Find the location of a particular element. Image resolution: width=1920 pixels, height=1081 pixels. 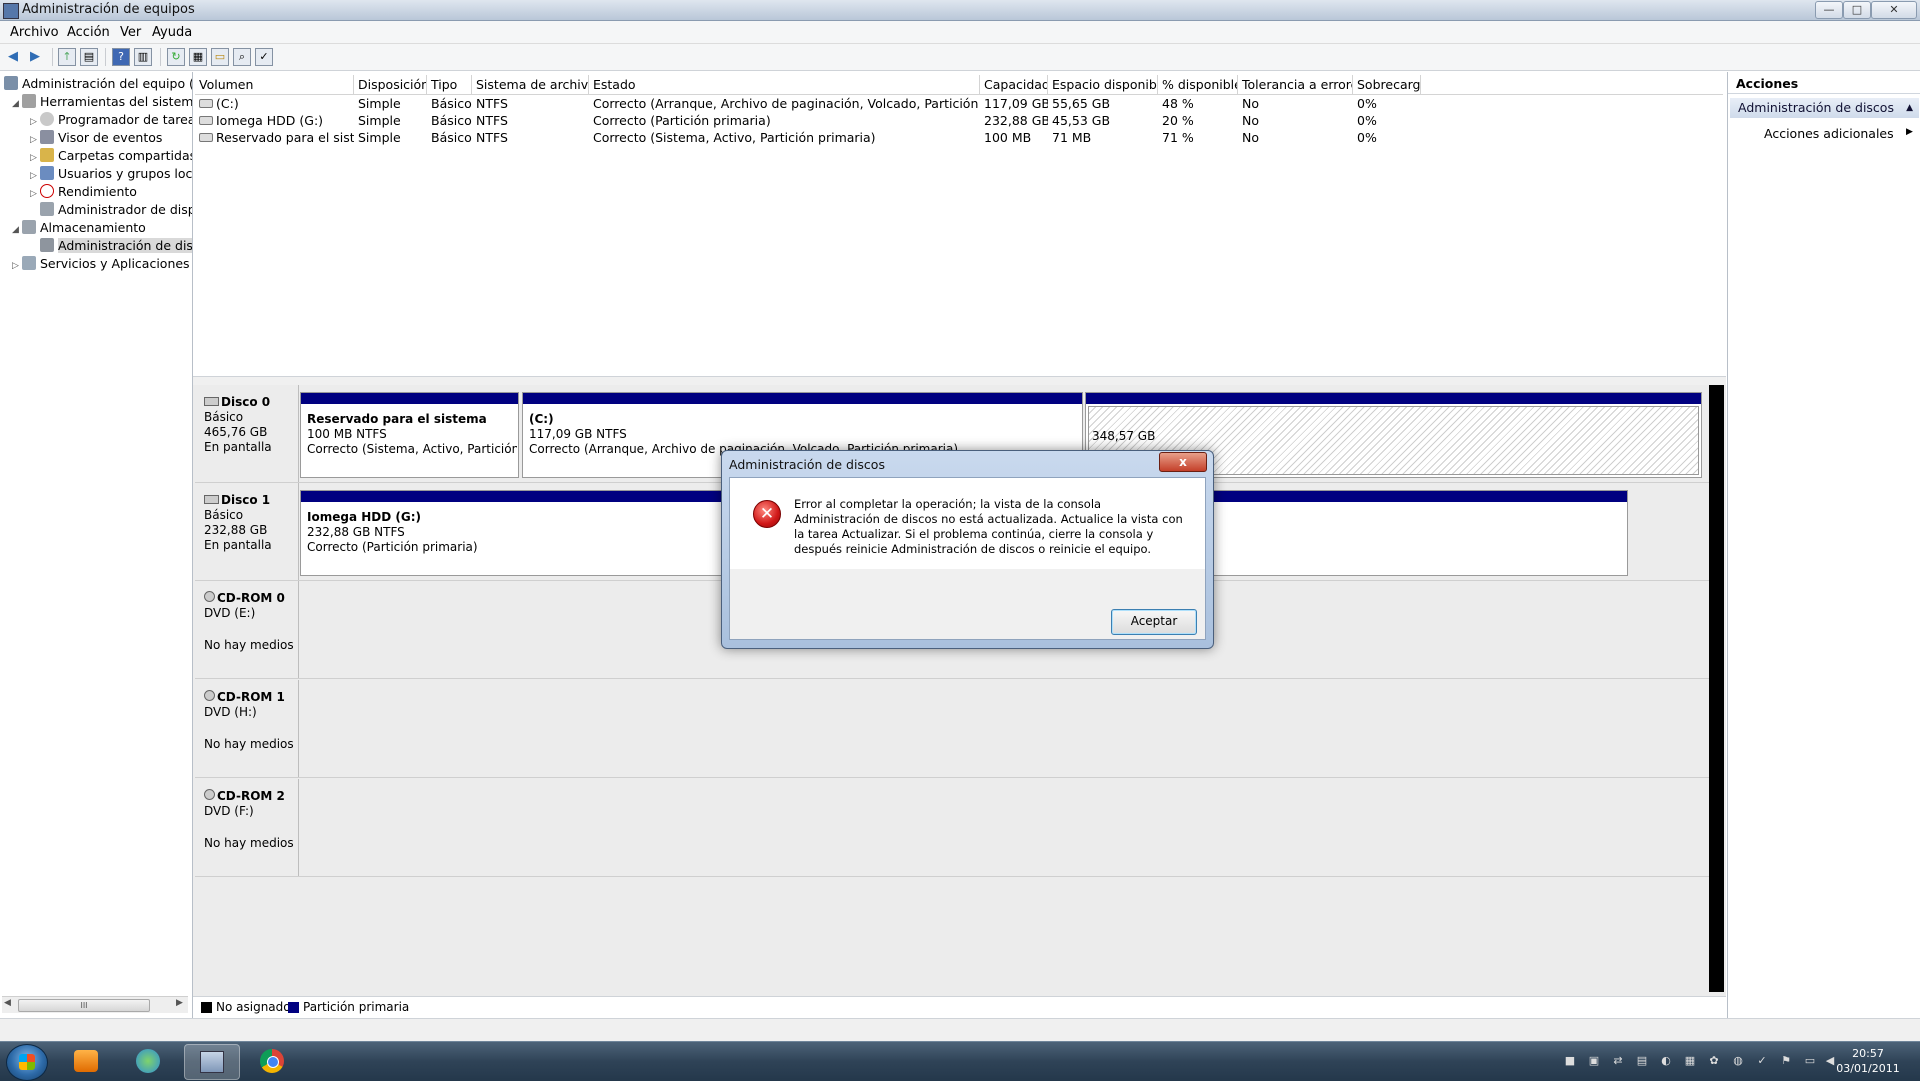

menu-ver: Ver is located at coordinates (130, 32).